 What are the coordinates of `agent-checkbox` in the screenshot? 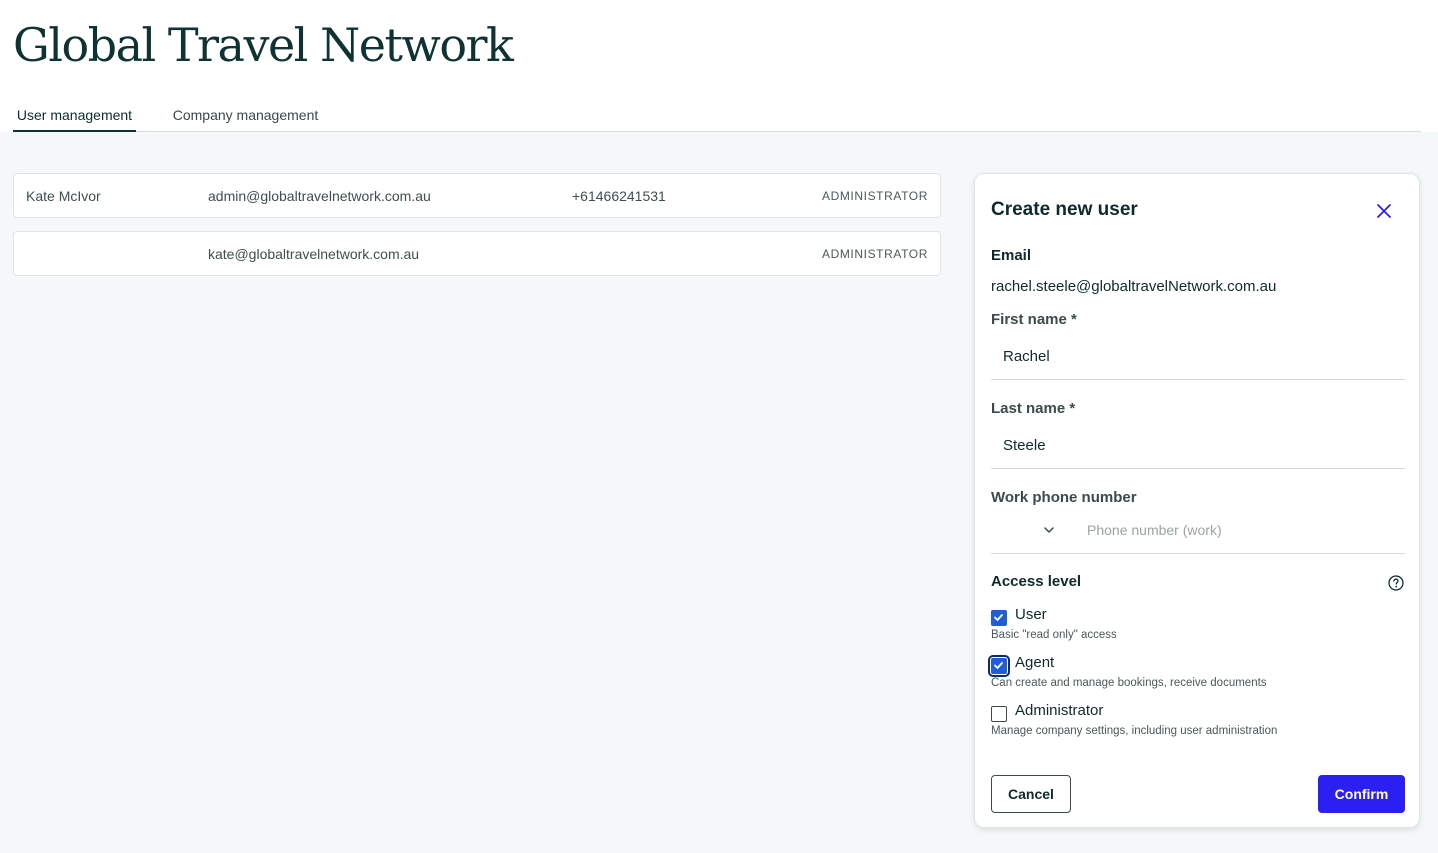 It's located at (999, 666).